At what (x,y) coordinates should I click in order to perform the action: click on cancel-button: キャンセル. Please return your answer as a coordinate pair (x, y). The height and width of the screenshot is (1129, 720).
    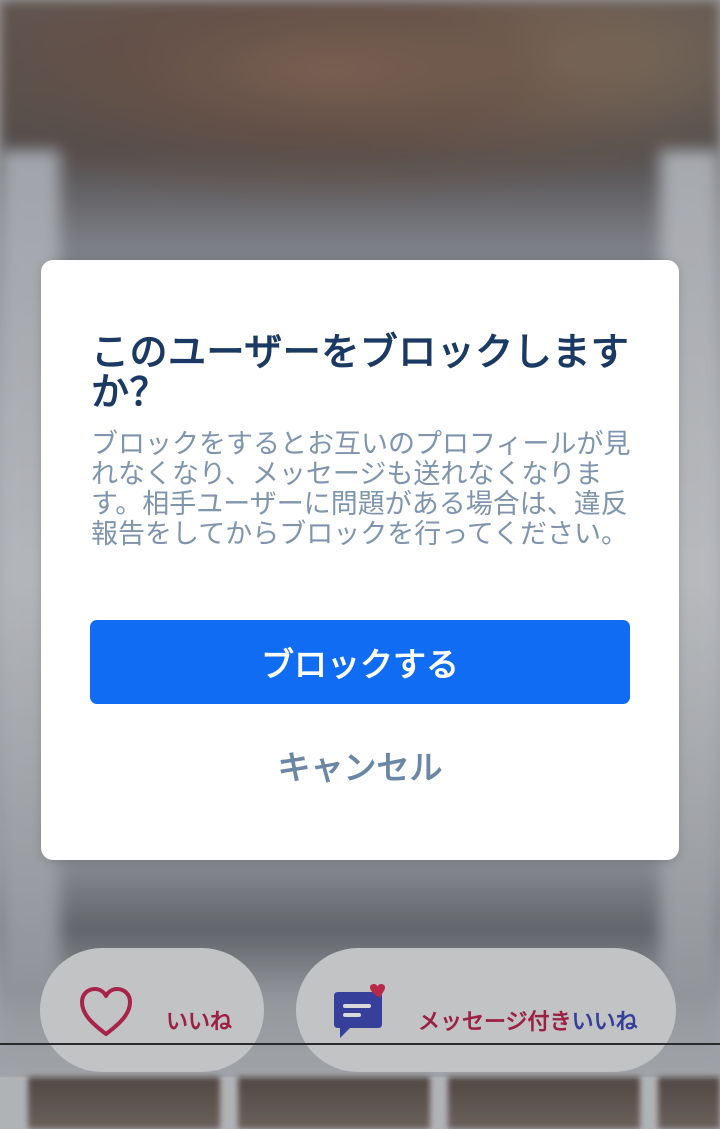
    Looking at the image, I should click on (360, 765).